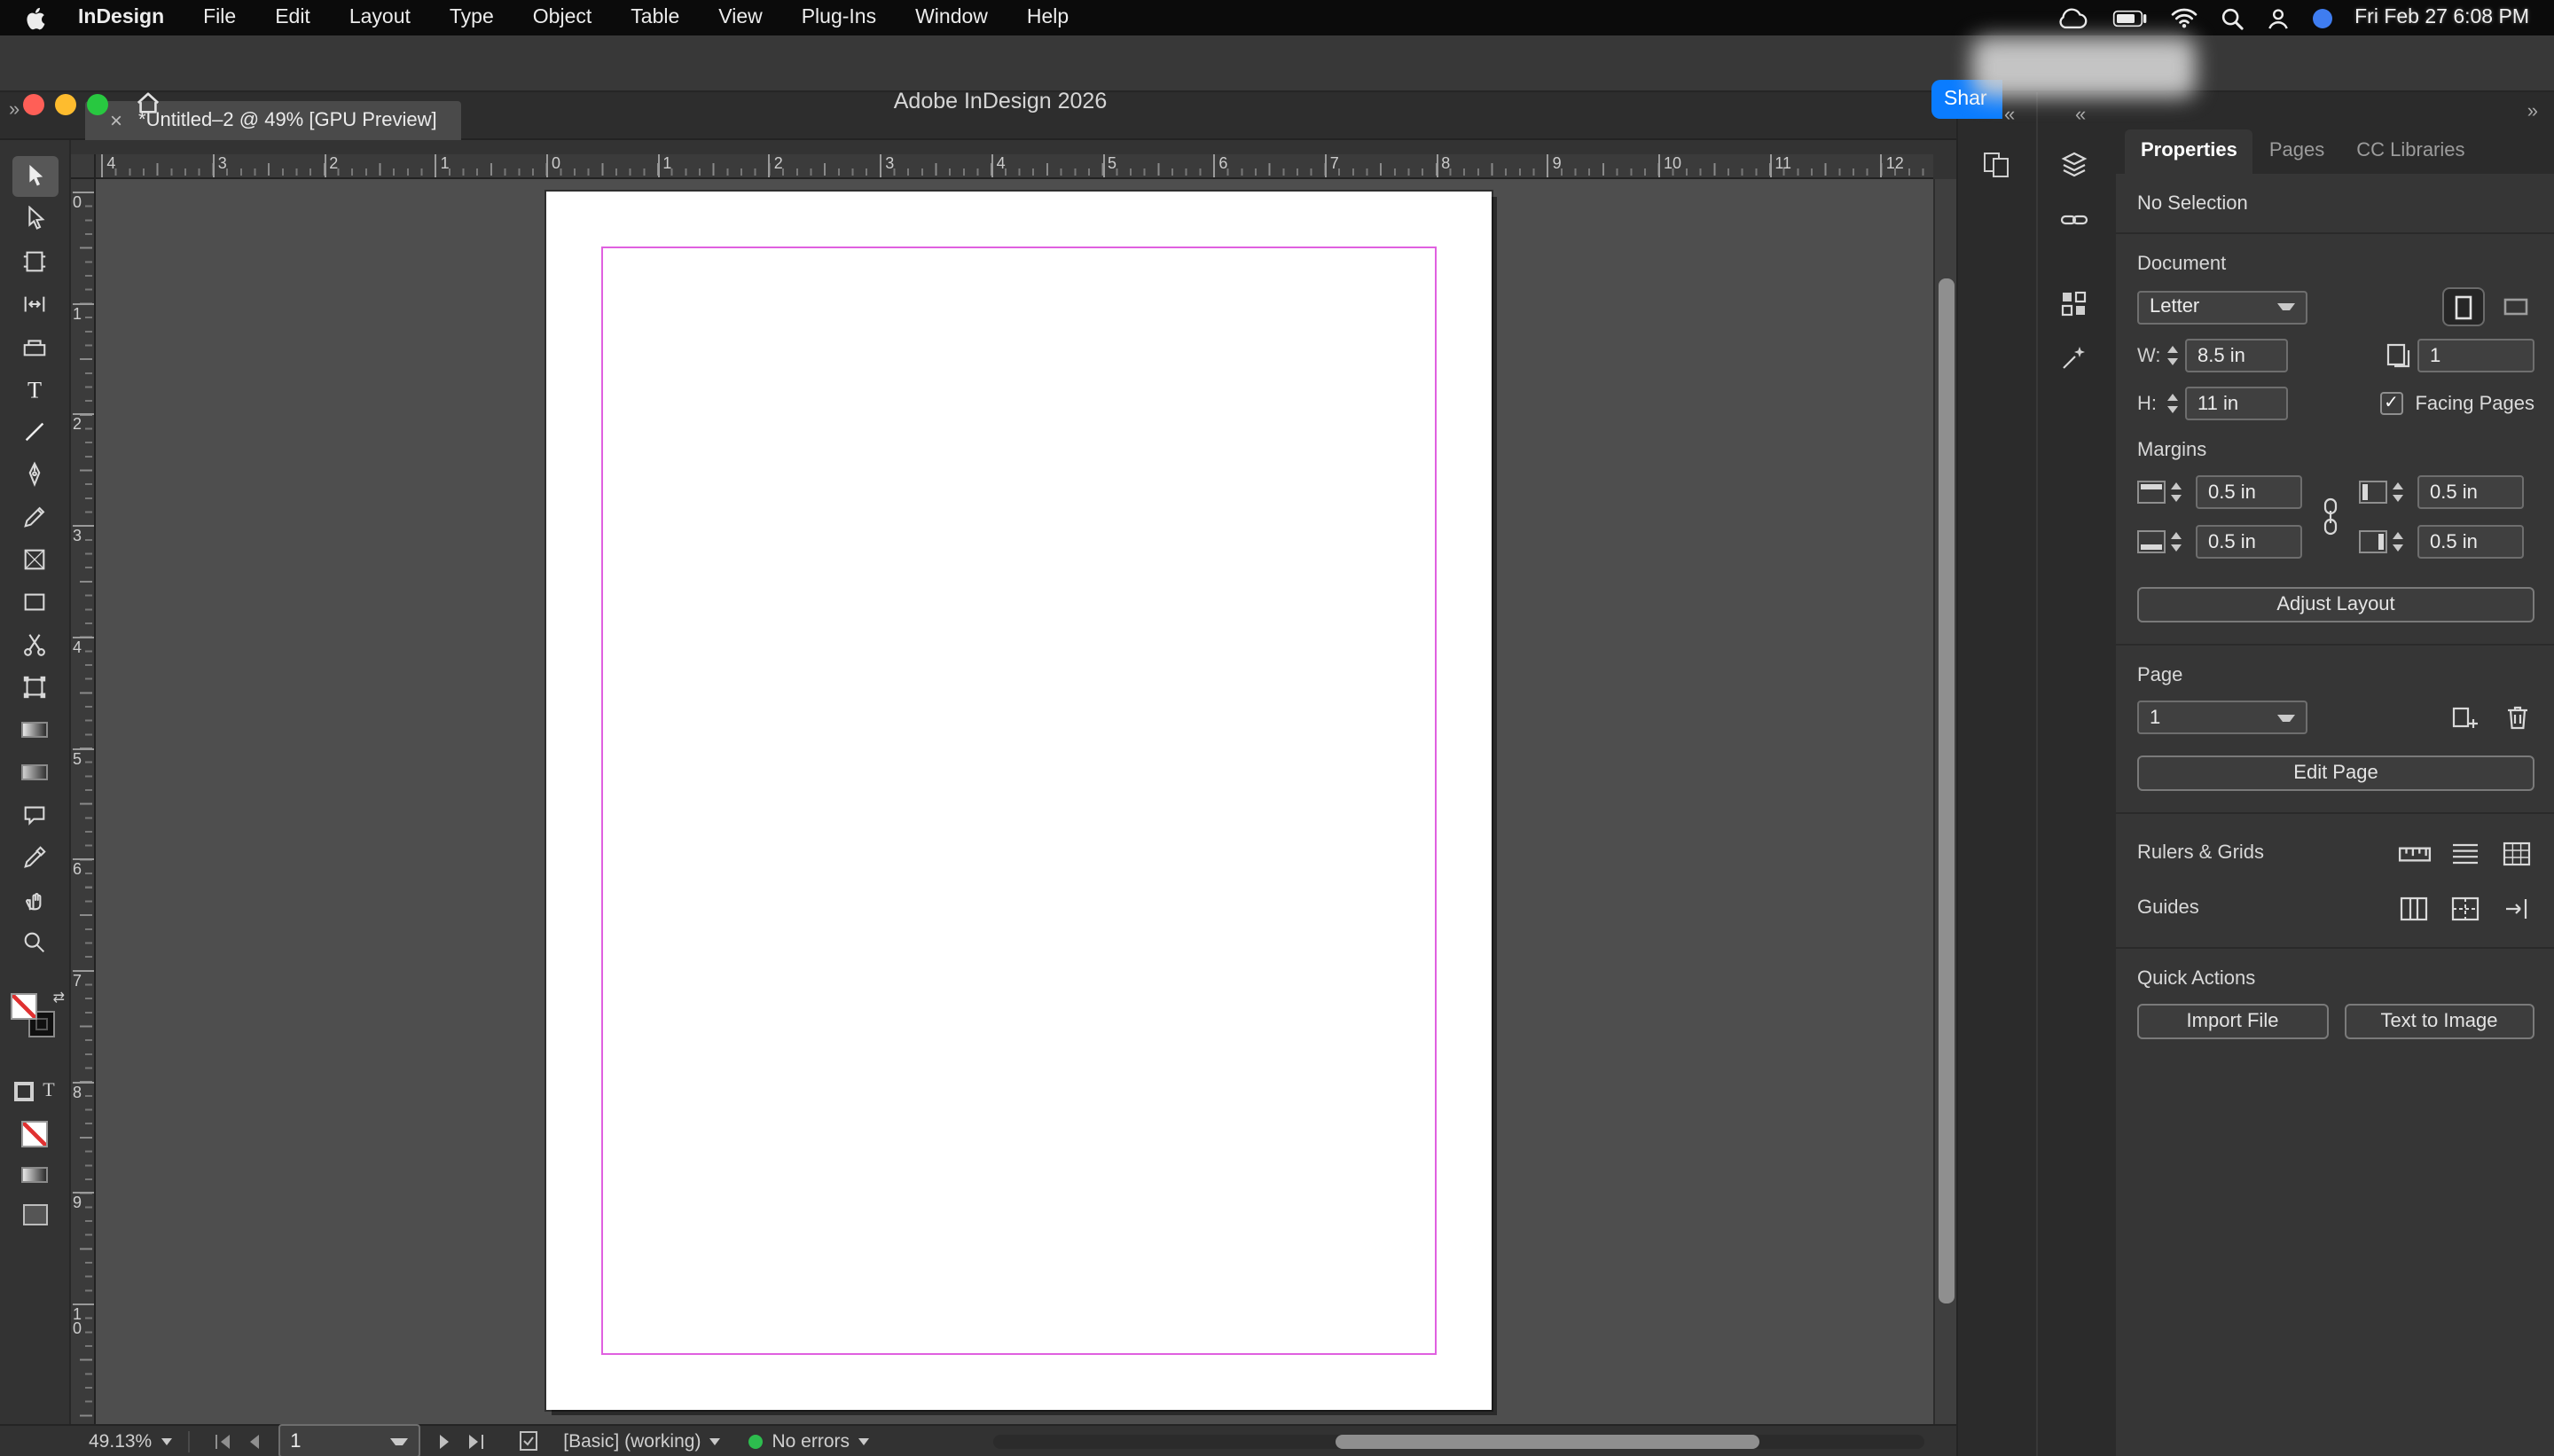  Describe the element at coordinates (1047, 17) in the screenshot. I see `menu-help: Help` at that location.